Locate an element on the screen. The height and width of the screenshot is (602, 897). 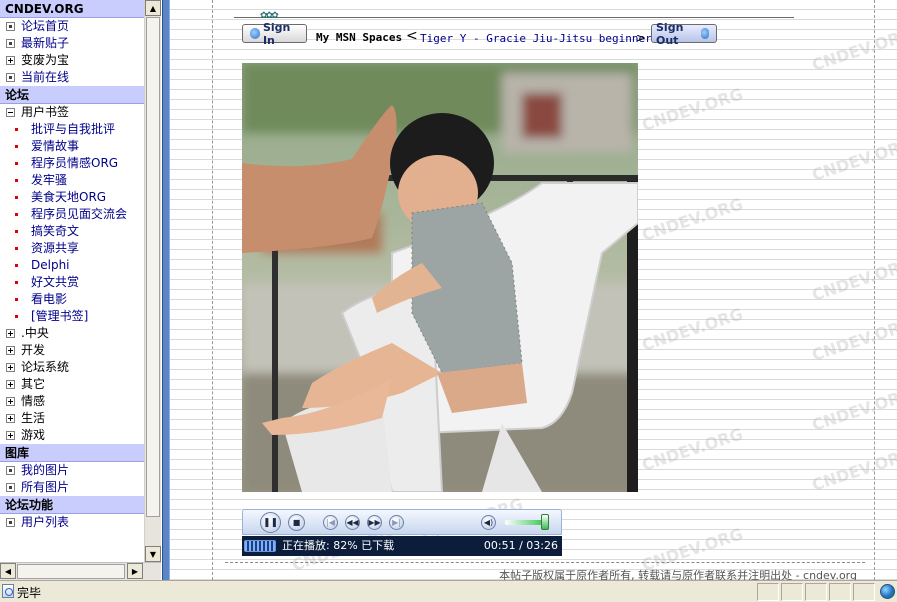
scroll-right-button: ▶ is located at coordinates (135, 571).